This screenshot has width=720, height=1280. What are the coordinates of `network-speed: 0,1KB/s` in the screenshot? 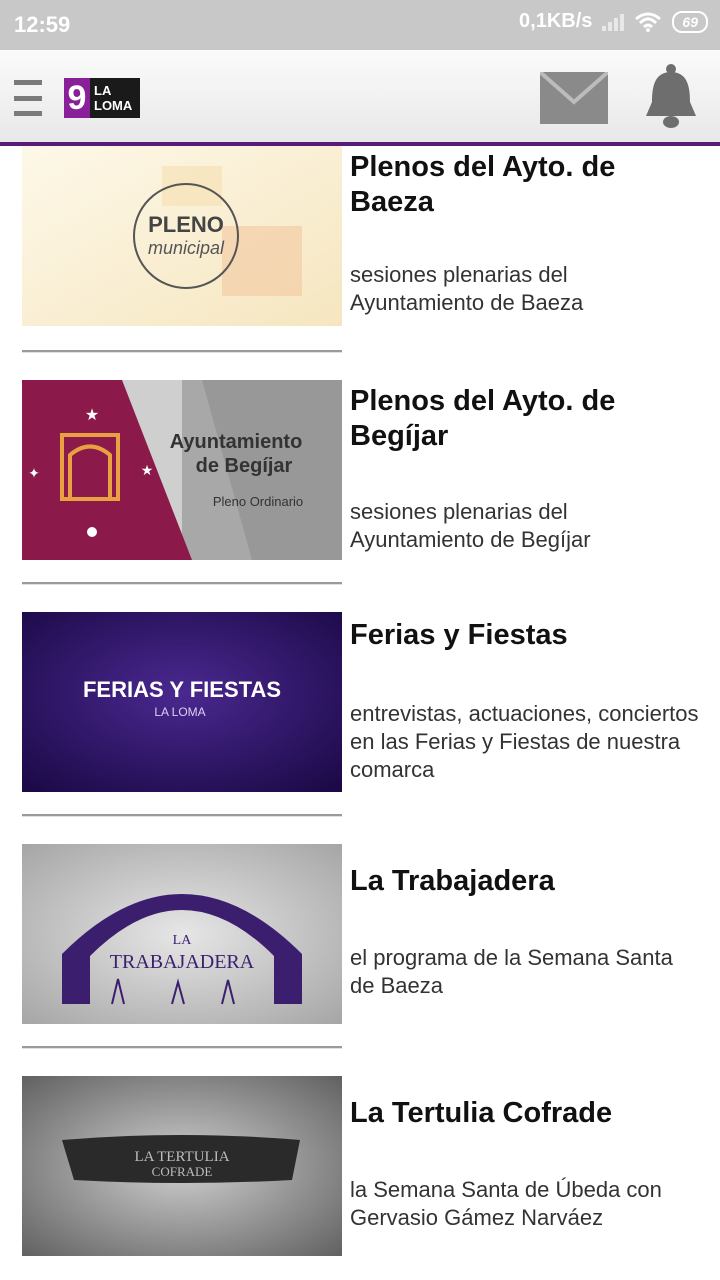 It's located at (556, 21).